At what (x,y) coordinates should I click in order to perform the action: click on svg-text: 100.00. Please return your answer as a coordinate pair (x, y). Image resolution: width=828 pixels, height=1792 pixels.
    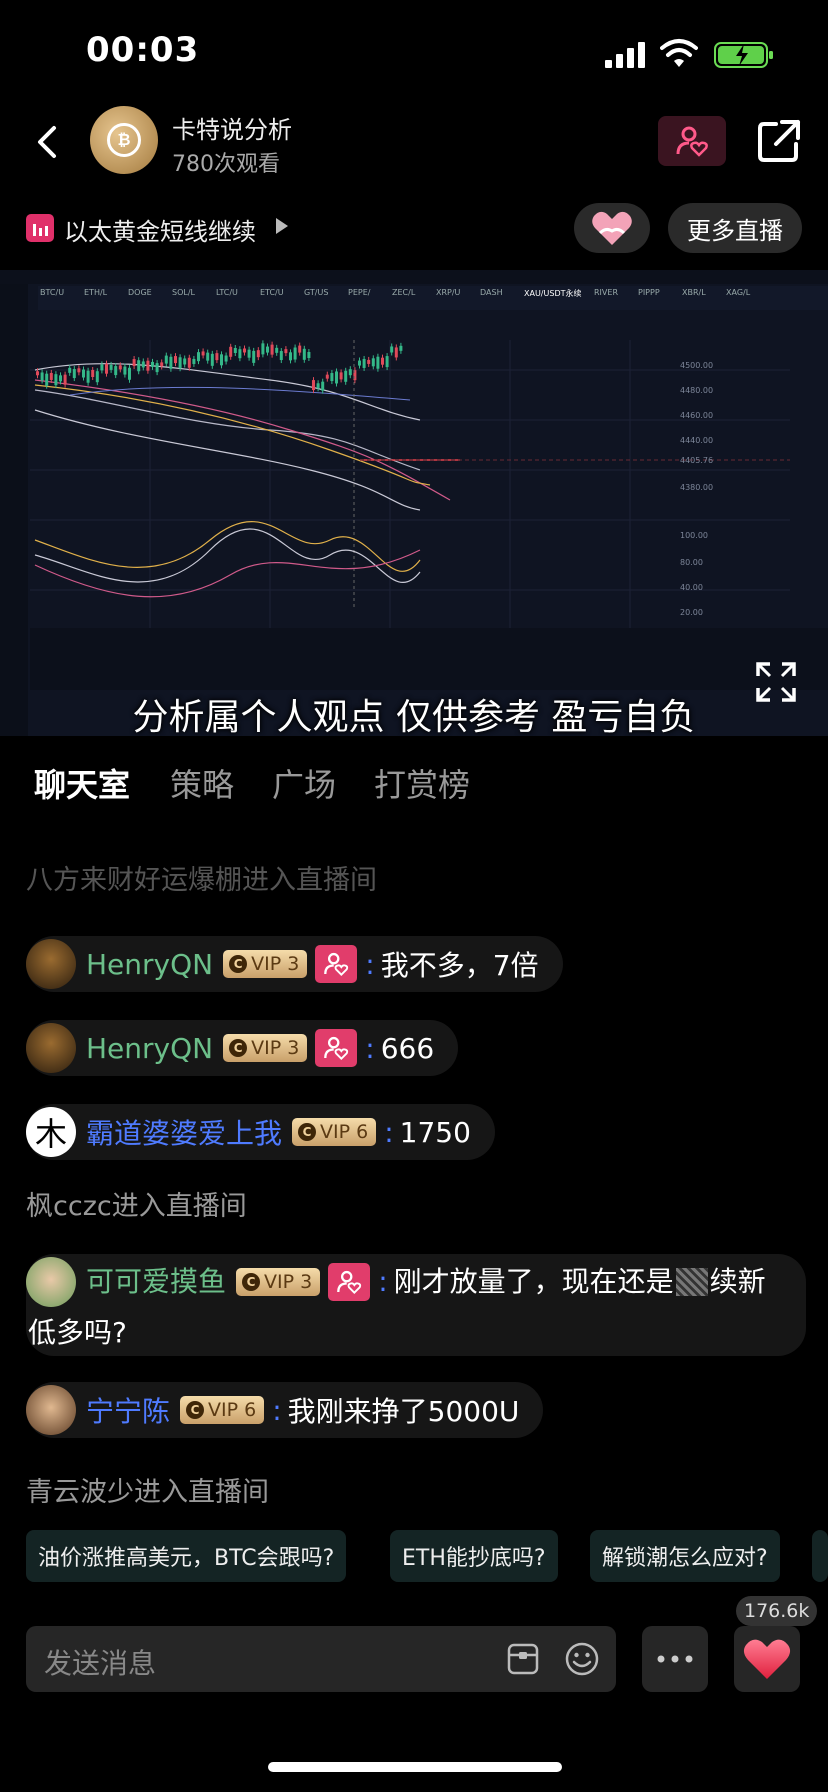
    Looking at the image, I should click on (694, 535).